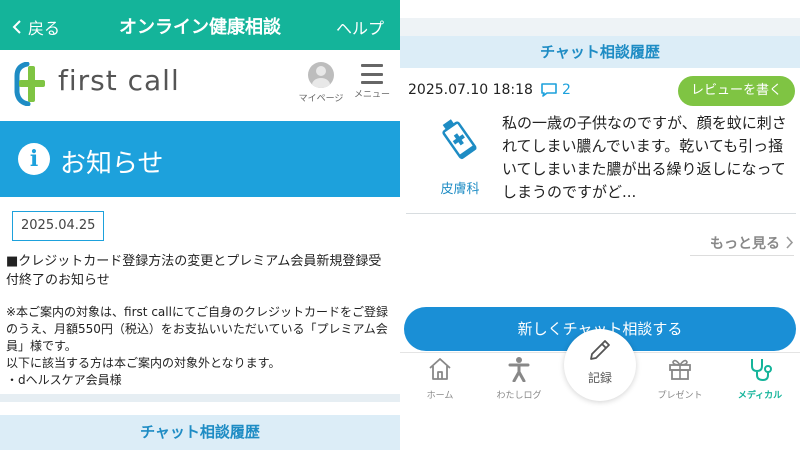 This screenshot has height=450, width=800. What do you see at coordinates (321, 99) in the screenshot?
I see `mypage-label: マイページ` at bounding box center [321, 99].